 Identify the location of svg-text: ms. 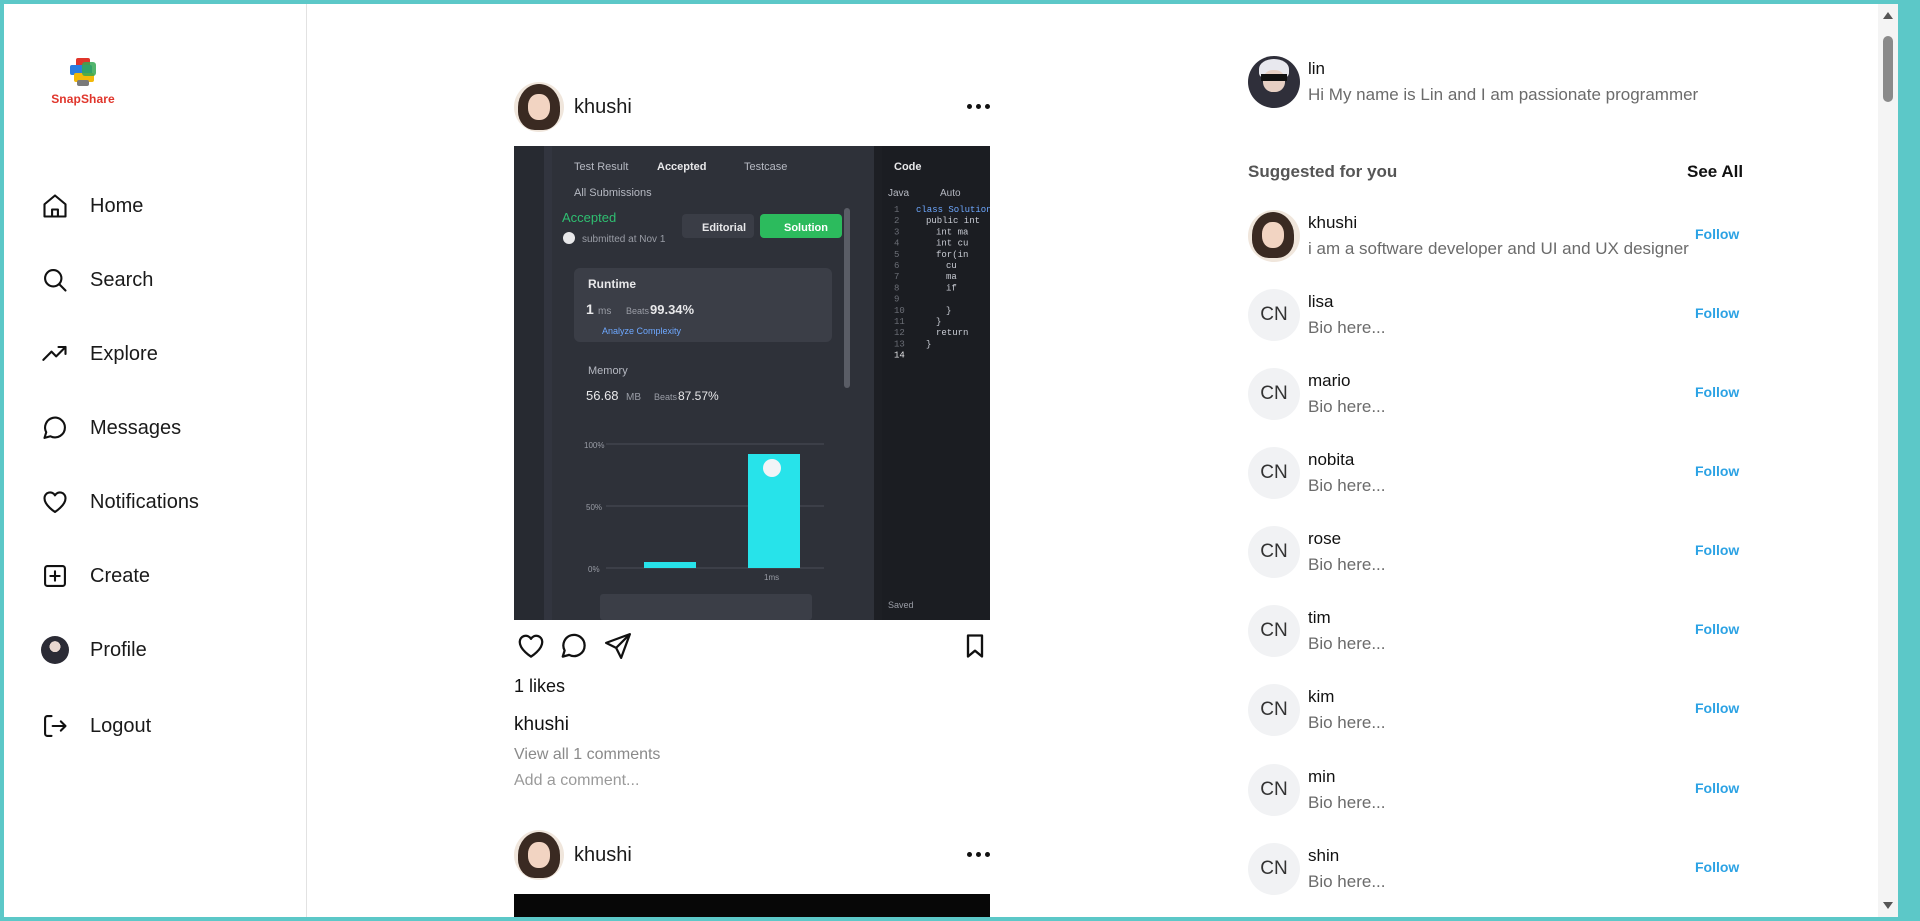
(604, 311).